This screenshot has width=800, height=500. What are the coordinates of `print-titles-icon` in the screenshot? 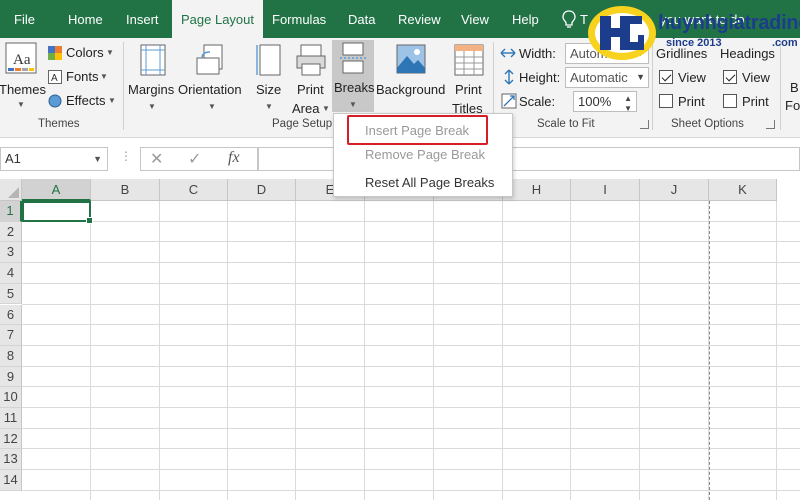 It's located at (469, 60).